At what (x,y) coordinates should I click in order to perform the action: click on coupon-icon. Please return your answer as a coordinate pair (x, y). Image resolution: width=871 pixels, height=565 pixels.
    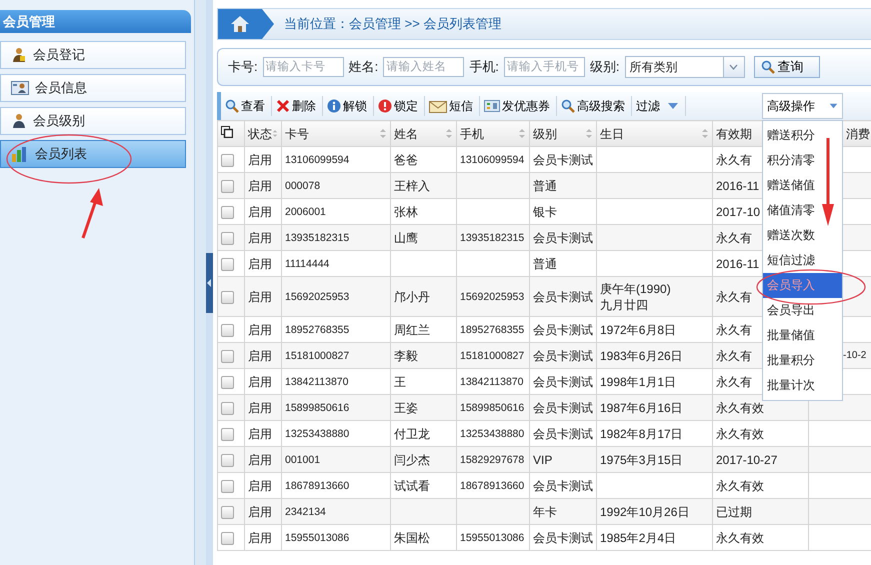
    Looking at the image, I should click on (492, 106).